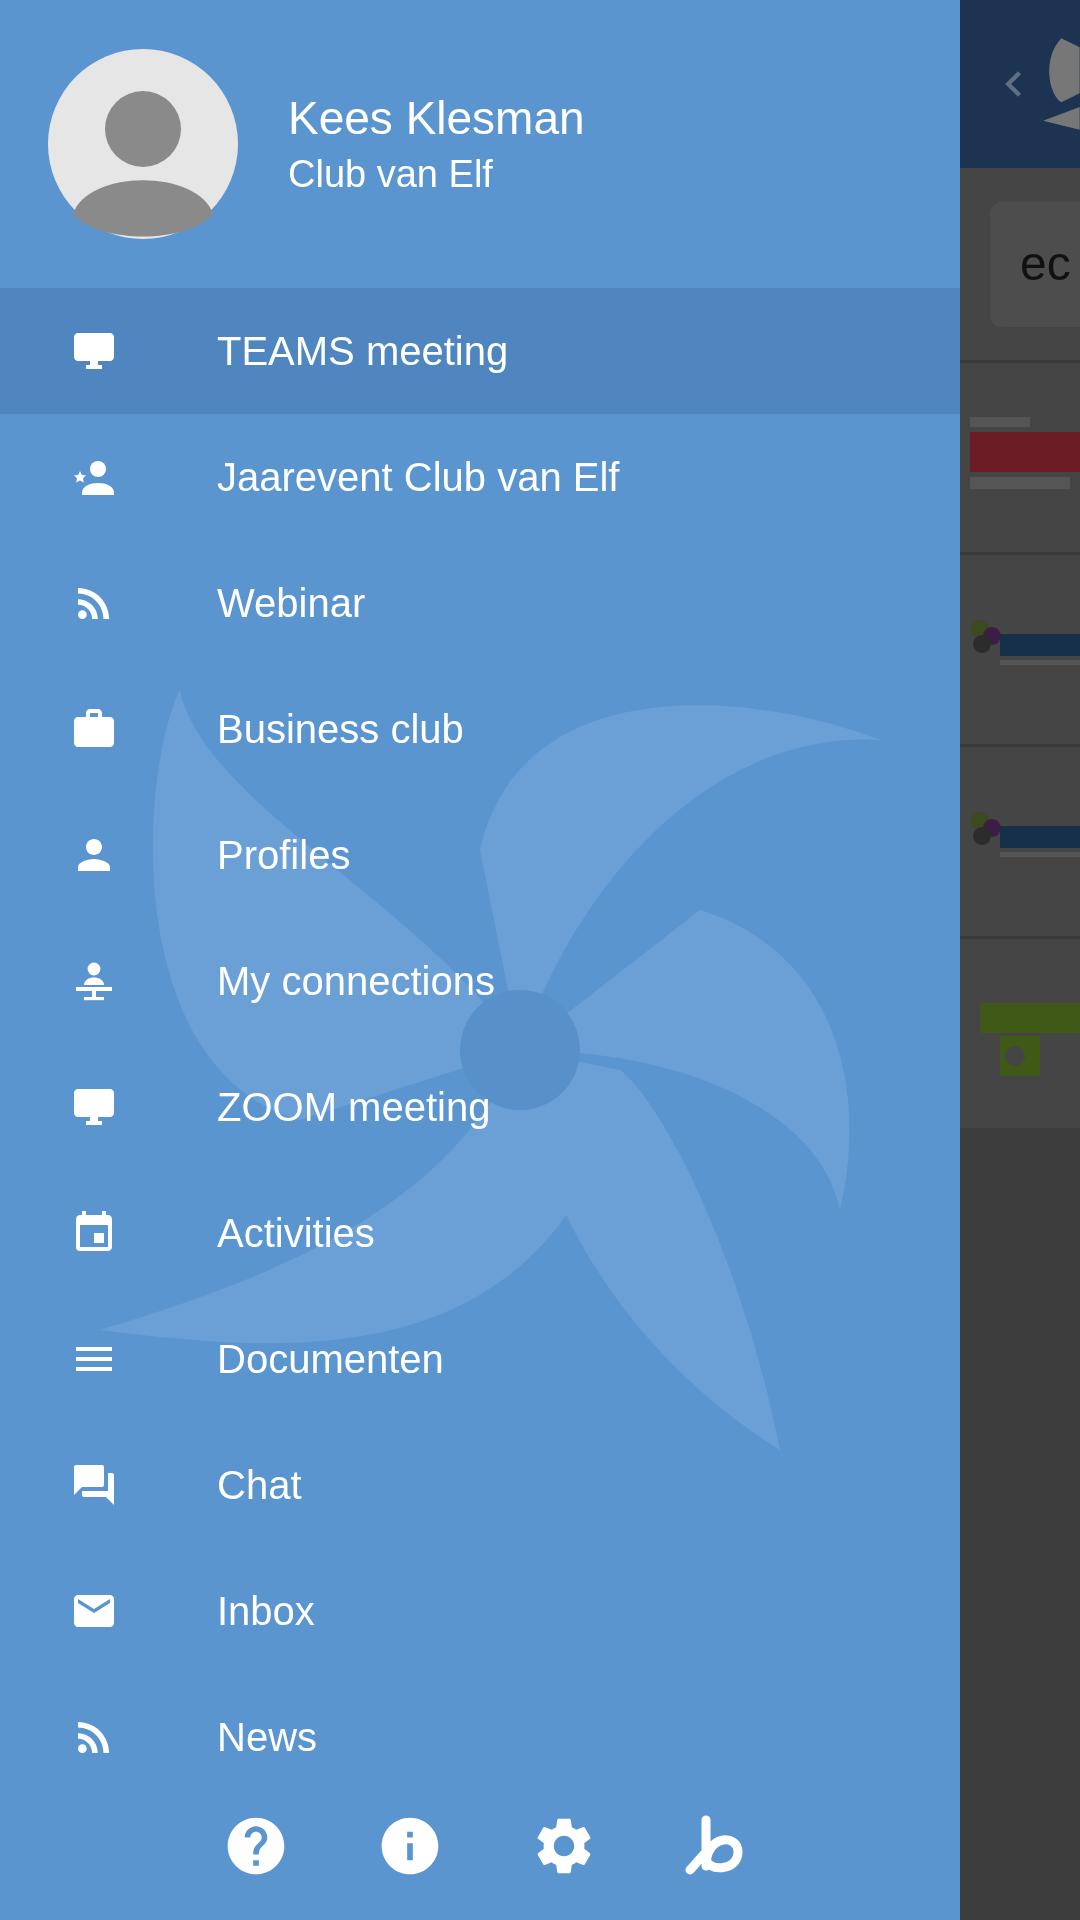 This screenshot has width=1080, height=1920. Describe the element at coordinates (480, 855) in the screenshot. I see `menu-item: Profiles` at that location.